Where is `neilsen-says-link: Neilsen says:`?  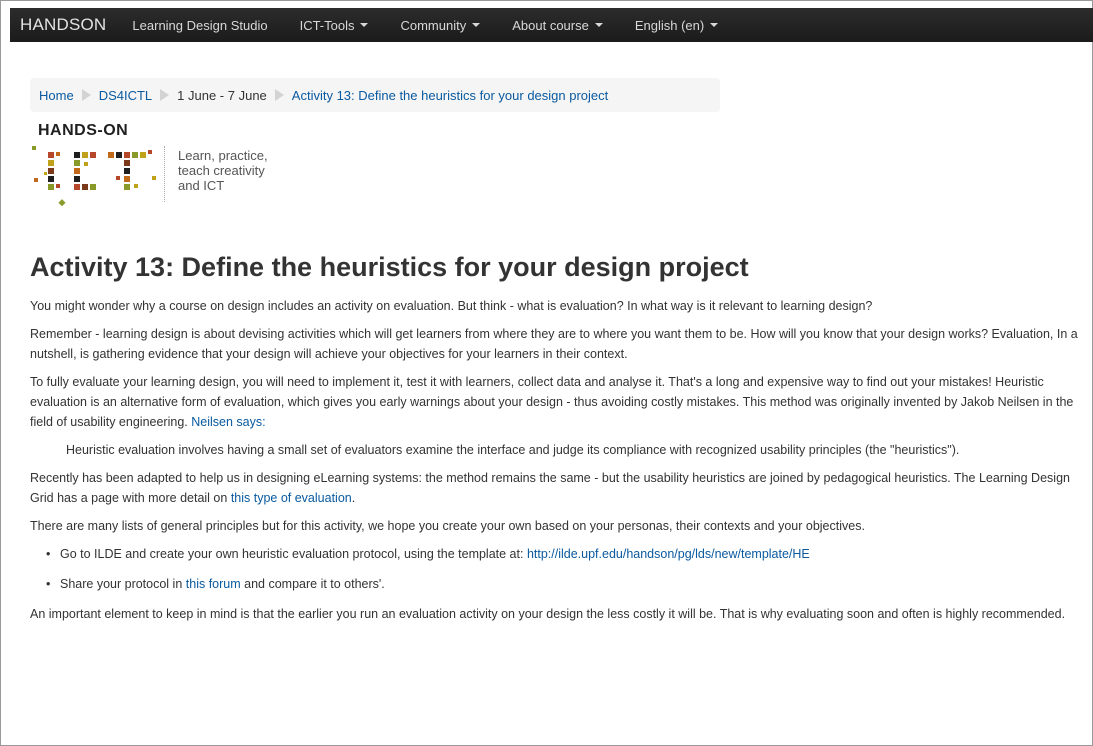 neilsen-says-link: Neilsen says: is located at coordinates (228, 422).